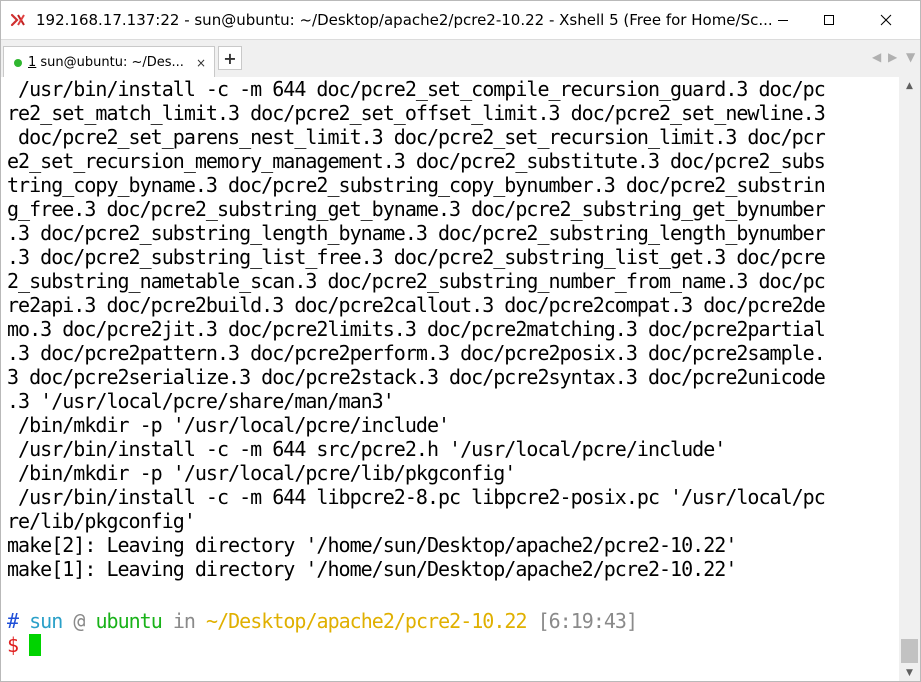 This screenshot has height=682, width=921. What do you see at coordinates (587, 621) in the screenshot?
I see `prompt-time: [6:19:43]` at bounding box center [587, 621].